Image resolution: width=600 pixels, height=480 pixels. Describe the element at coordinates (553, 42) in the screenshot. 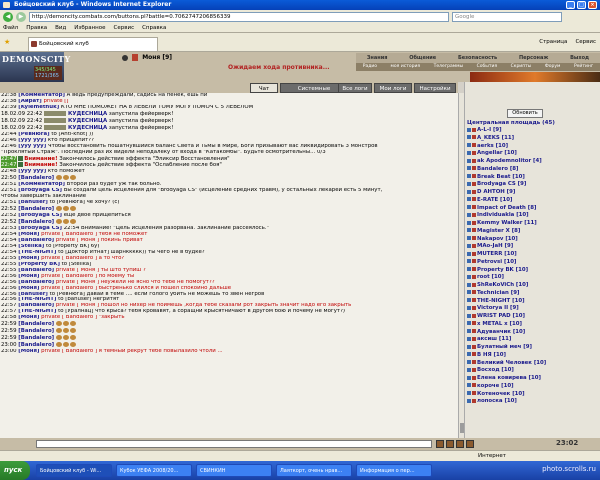

I see `toolbar-item-0: Страница` at that location.